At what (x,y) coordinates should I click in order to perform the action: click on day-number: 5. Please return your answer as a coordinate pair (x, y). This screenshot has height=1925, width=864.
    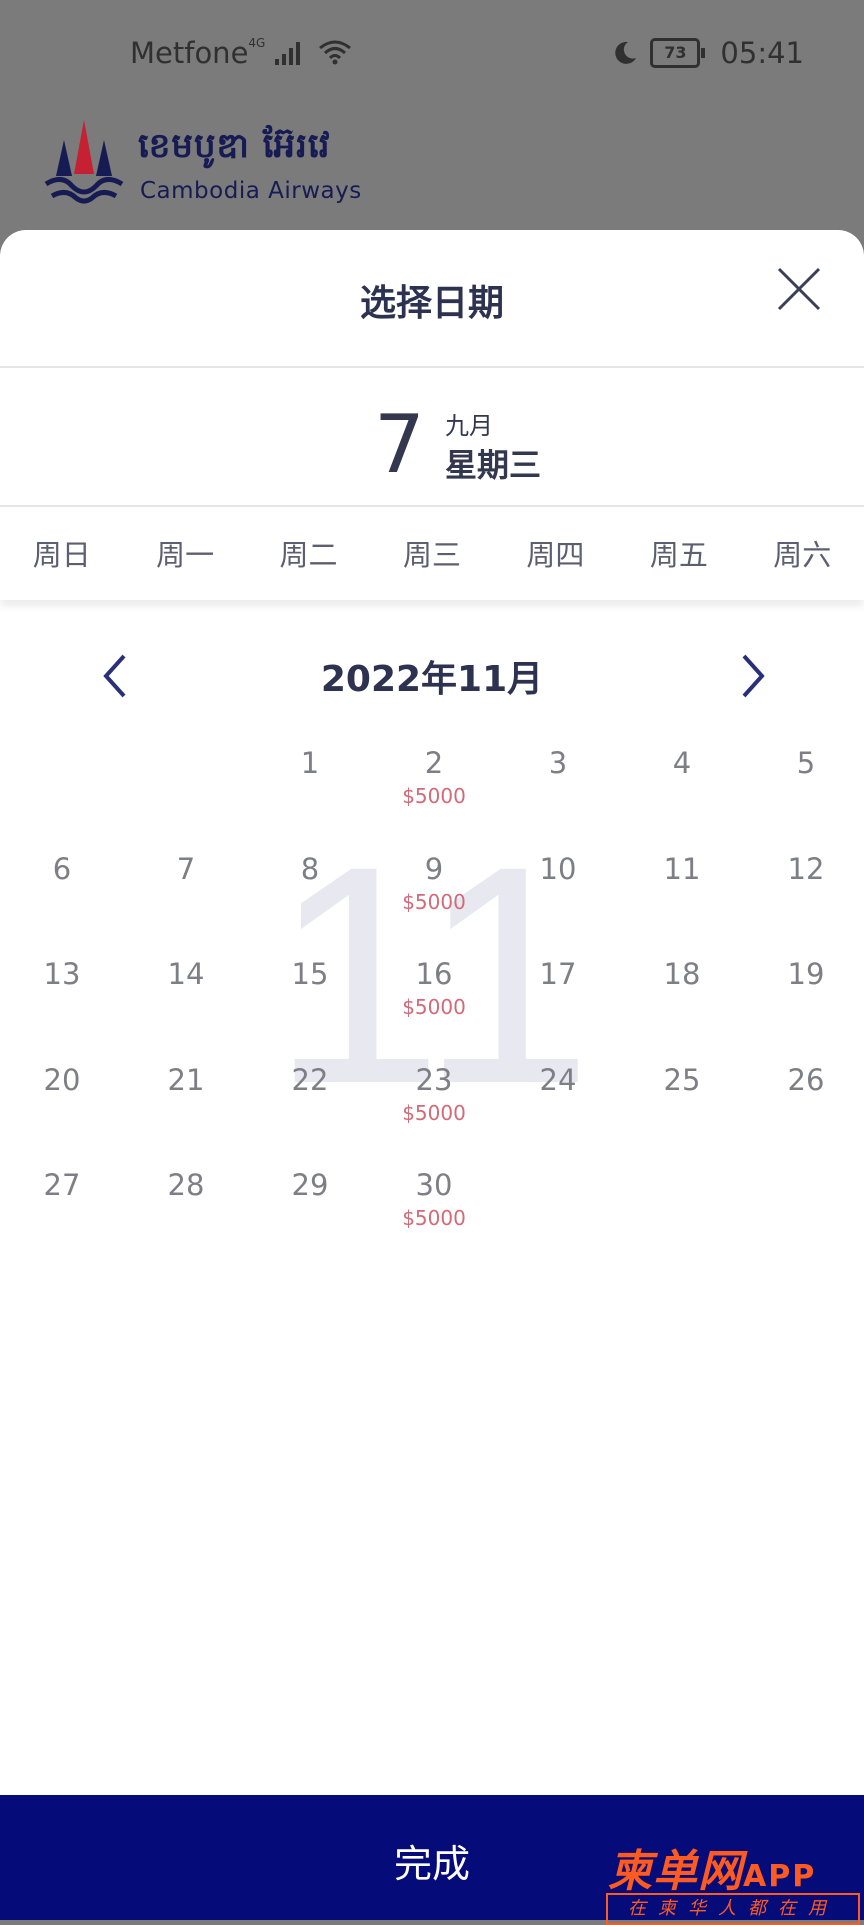
    Looking at the image, I should click on (806, 763).